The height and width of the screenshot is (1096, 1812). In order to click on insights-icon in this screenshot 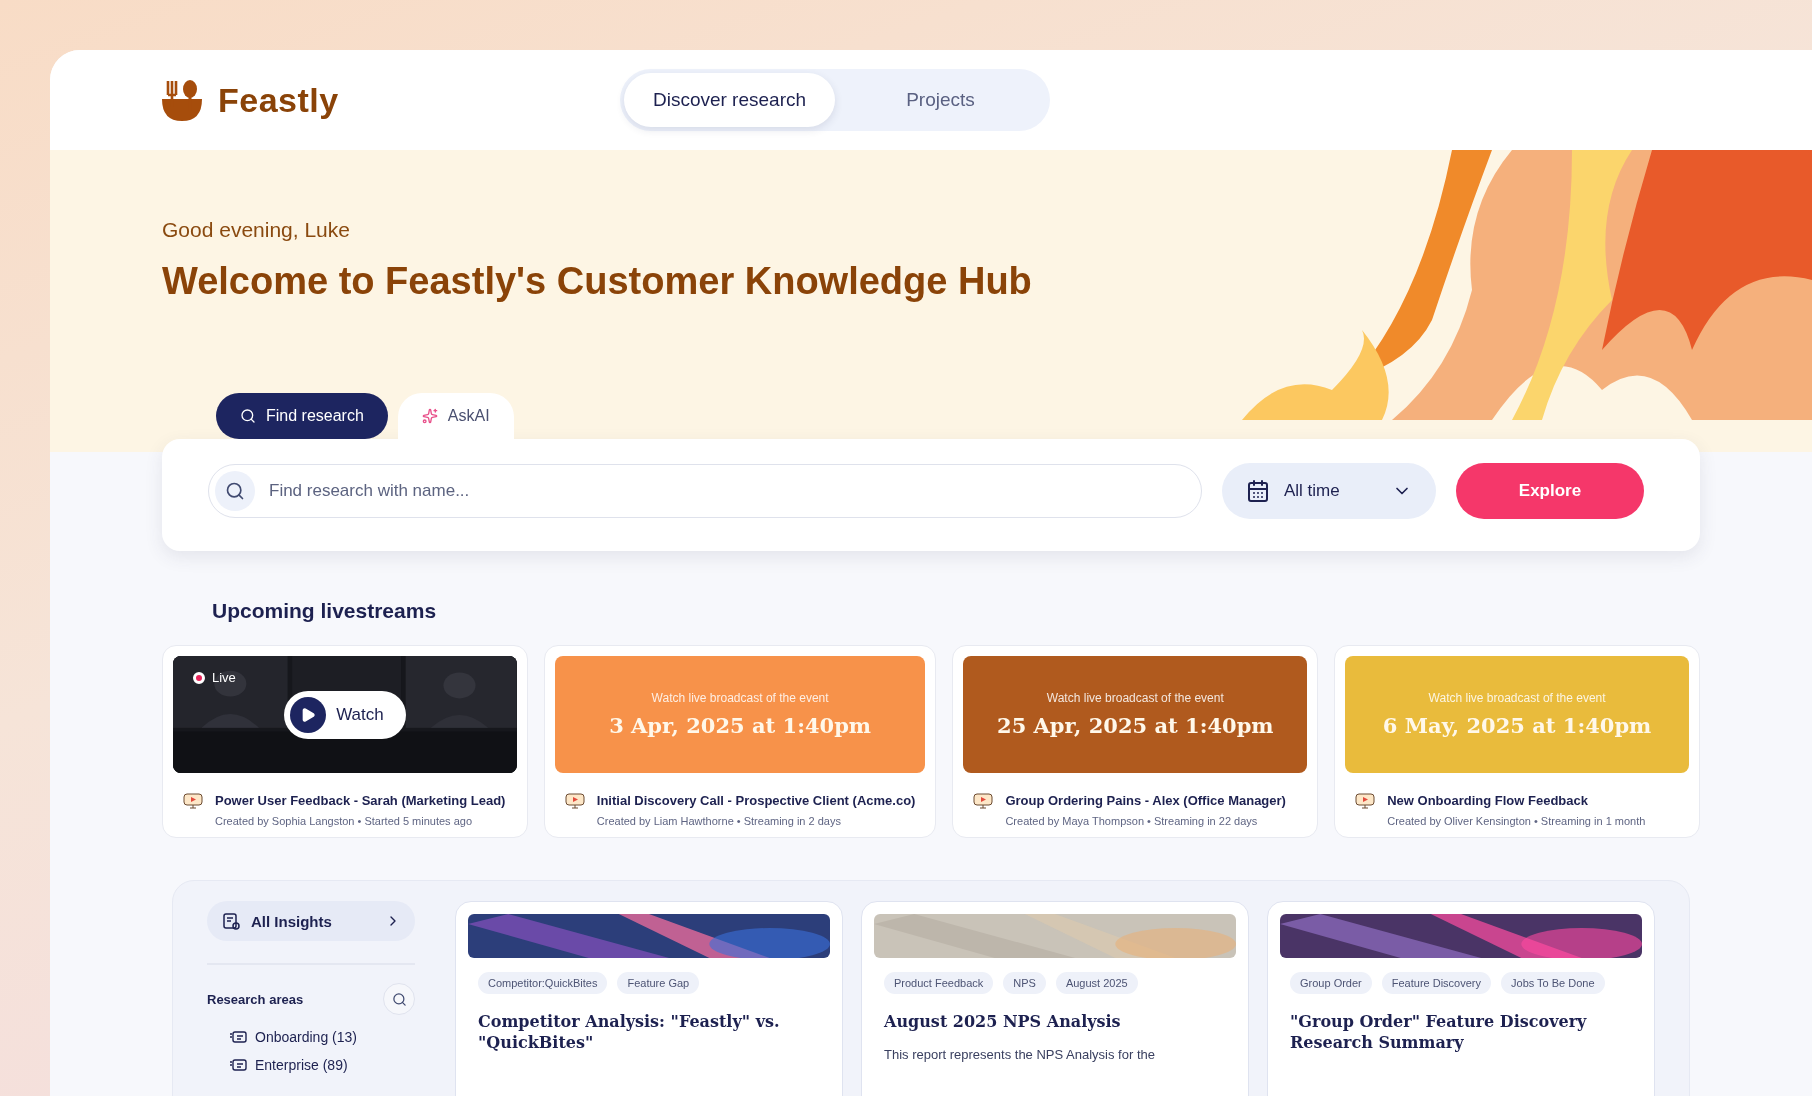, I will do `click(231, 921)`.